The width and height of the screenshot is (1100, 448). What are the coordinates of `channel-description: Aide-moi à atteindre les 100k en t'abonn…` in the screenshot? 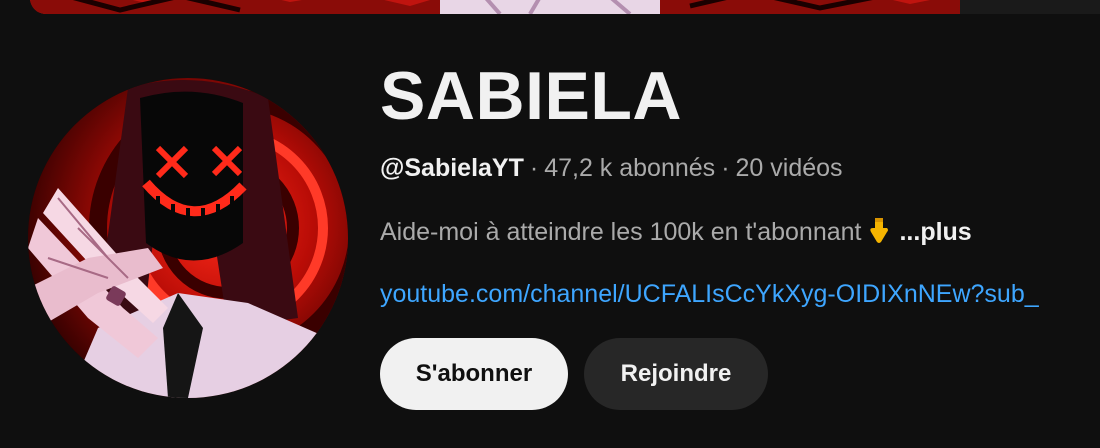 It's located at (740, 232).